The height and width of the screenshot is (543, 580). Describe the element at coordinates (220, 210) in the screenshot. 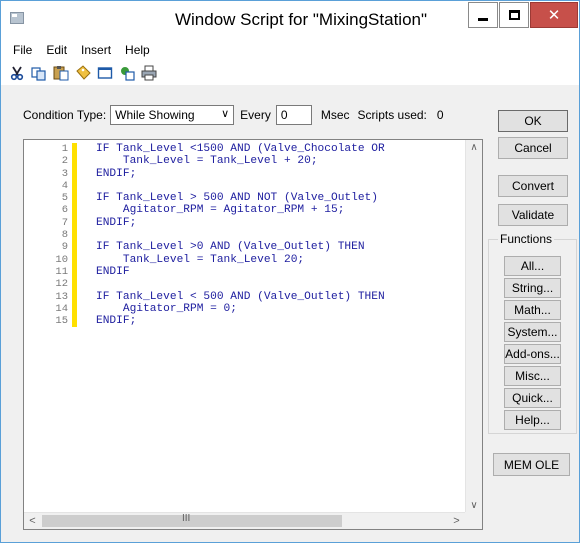

I see `code-text: Agitator_RPM = Agitator_RPM + 15;` at that location.